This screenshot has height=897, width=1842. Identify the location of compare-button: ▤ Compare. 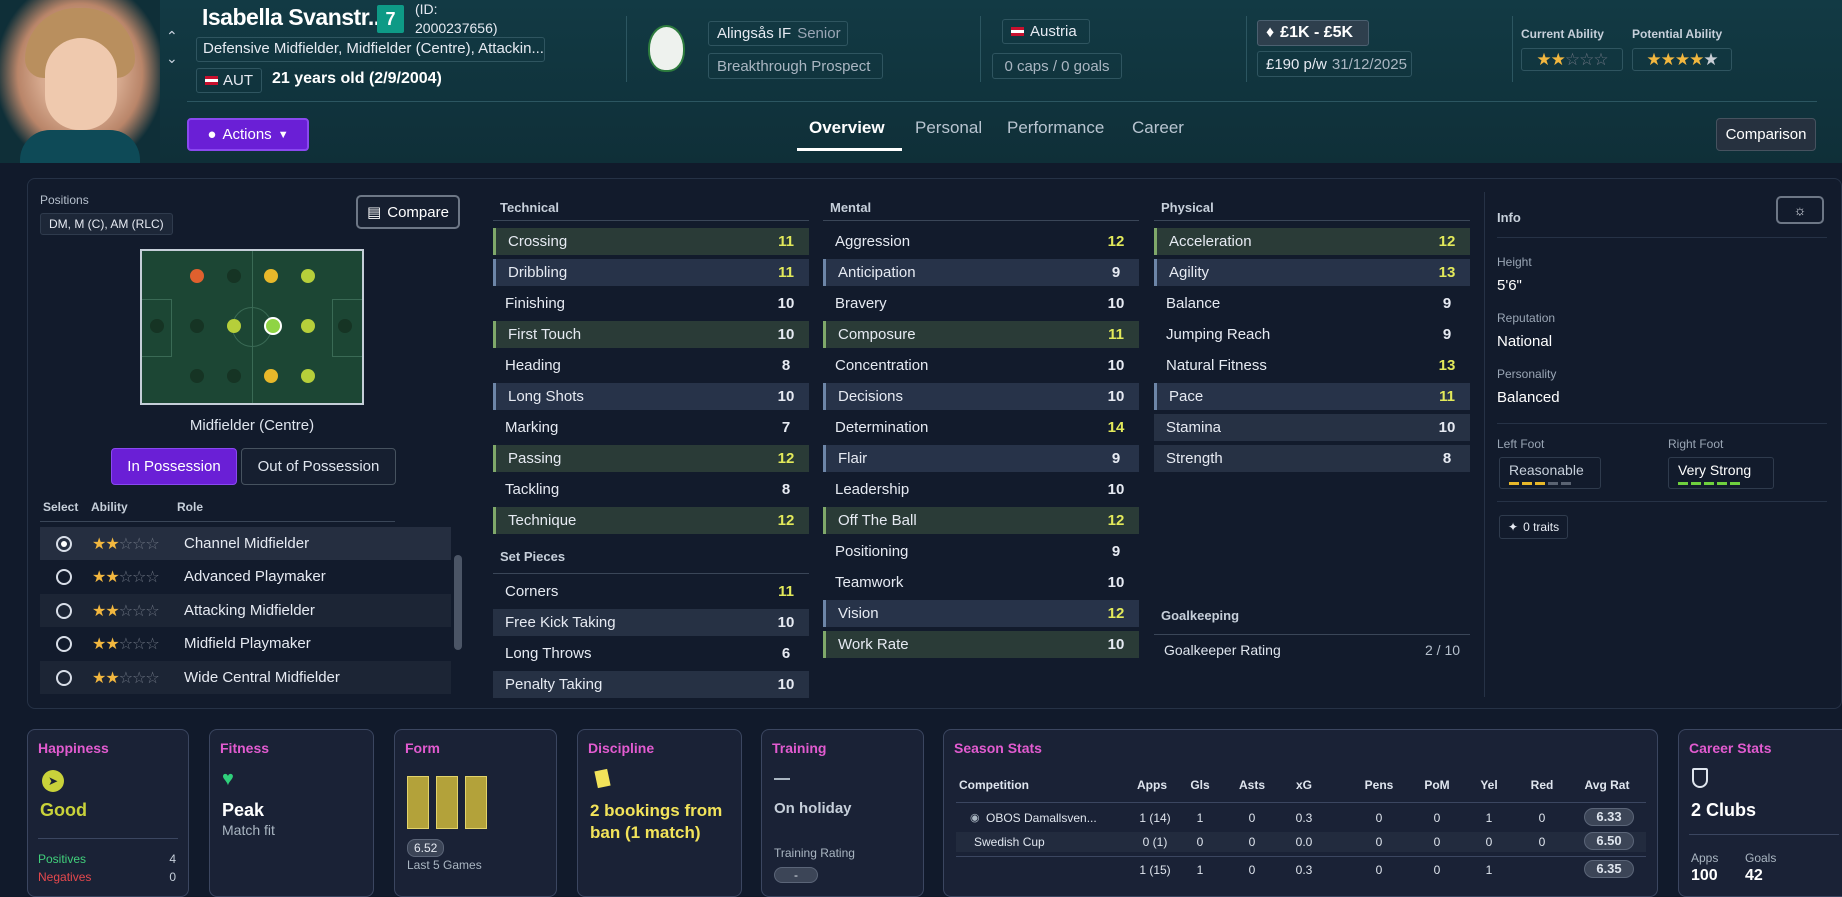
(408, 212).